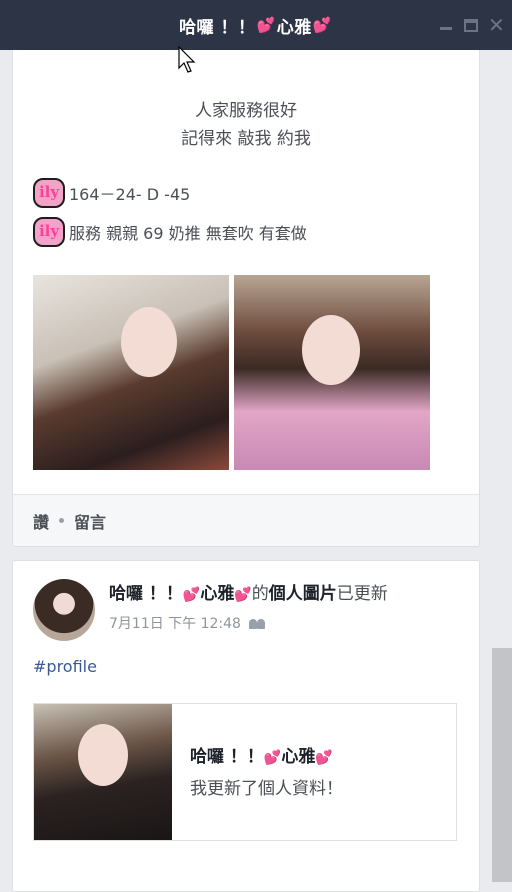 The width and height of the screenshot is (512, 892). I want to click on post-meta: 7月11日 下午 12:48, so click(188, 623).